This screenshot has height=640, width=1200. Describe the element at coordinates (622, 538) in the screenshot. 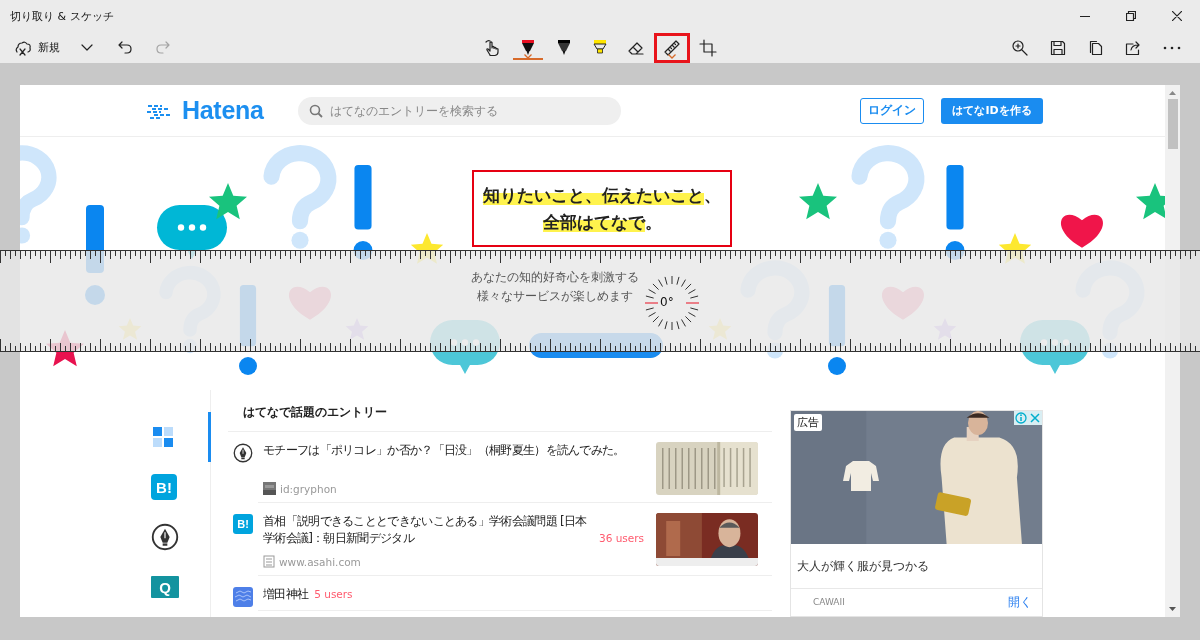

I see `user-count: 36 users` at that location.